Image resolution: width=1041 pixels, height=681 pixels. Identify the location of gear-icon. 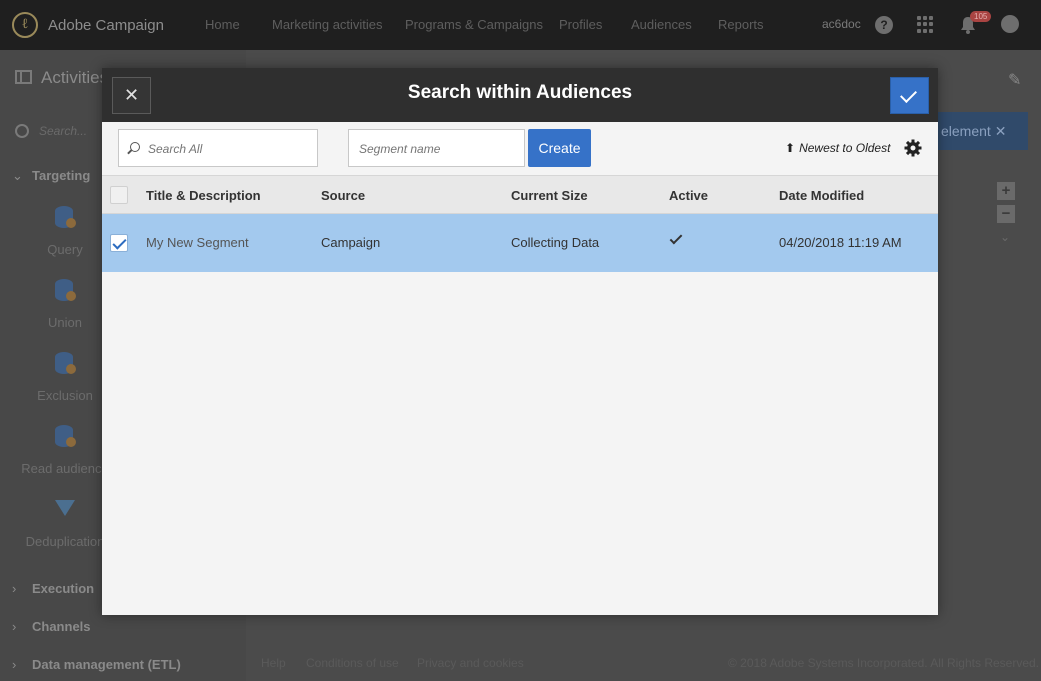
(913, 148).